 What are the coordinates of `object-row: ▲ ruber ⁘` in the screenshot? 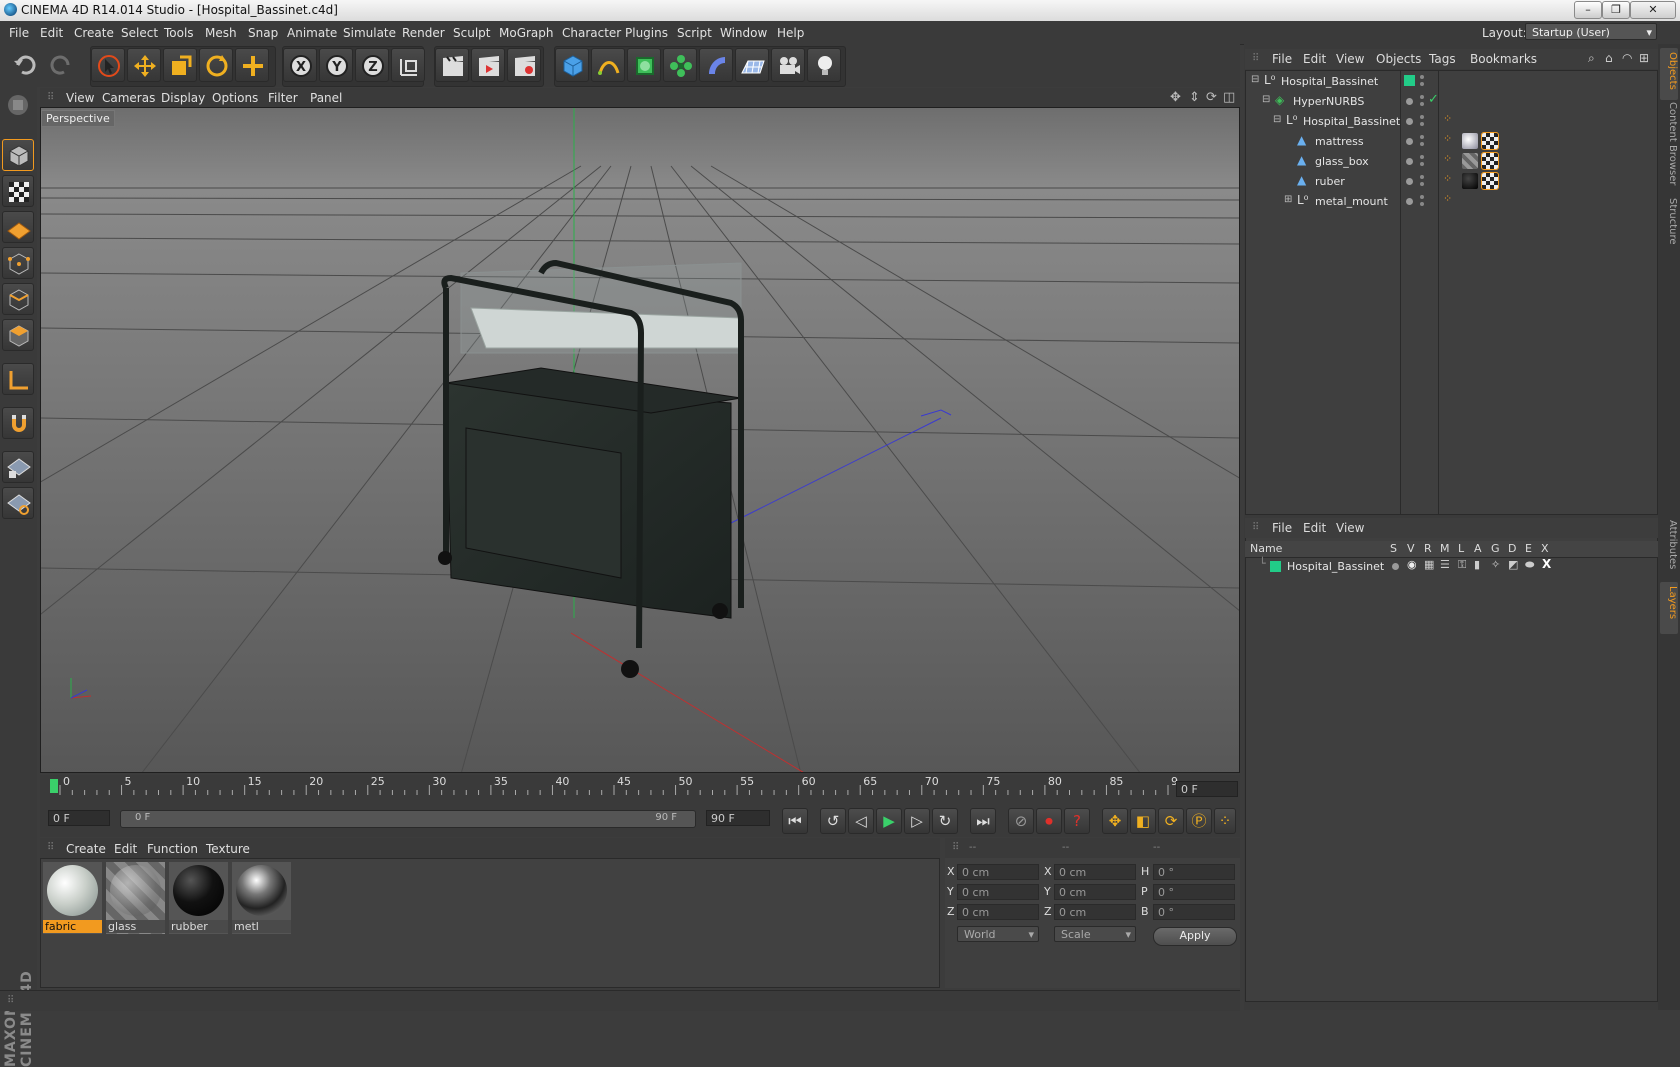 It's located at (1451, 181).